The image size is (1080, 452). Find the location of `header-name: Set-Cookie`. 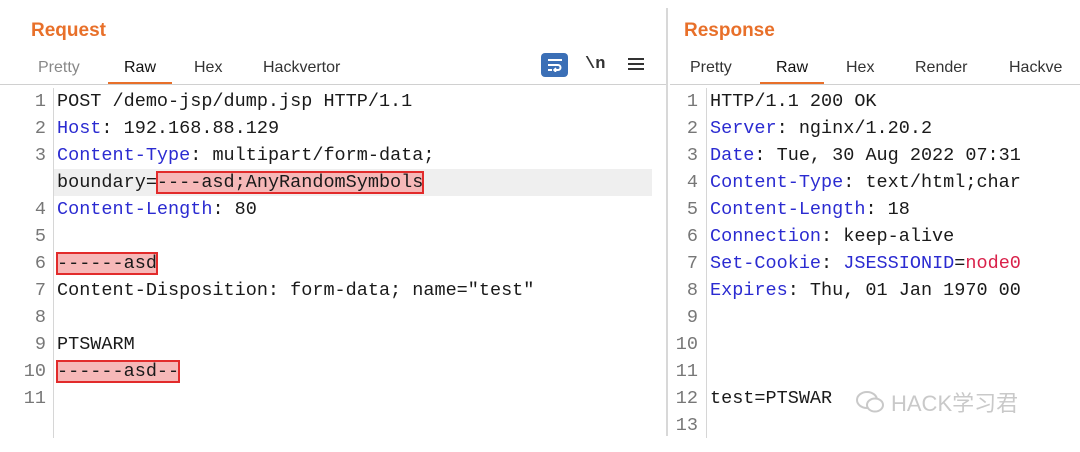

header-name: Set-Cookie is located at coordinates (766, 263).